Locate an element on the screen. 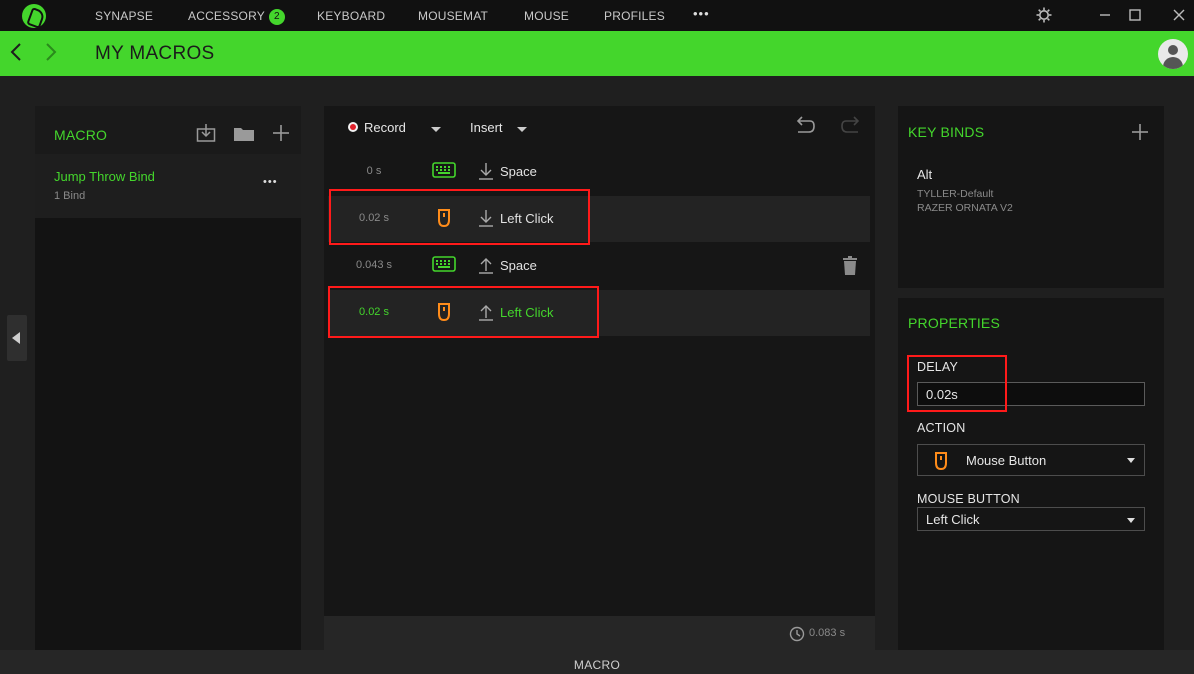 This screenshot has width=1194, height=674. redo-icon is located at coordinates (852, 126).